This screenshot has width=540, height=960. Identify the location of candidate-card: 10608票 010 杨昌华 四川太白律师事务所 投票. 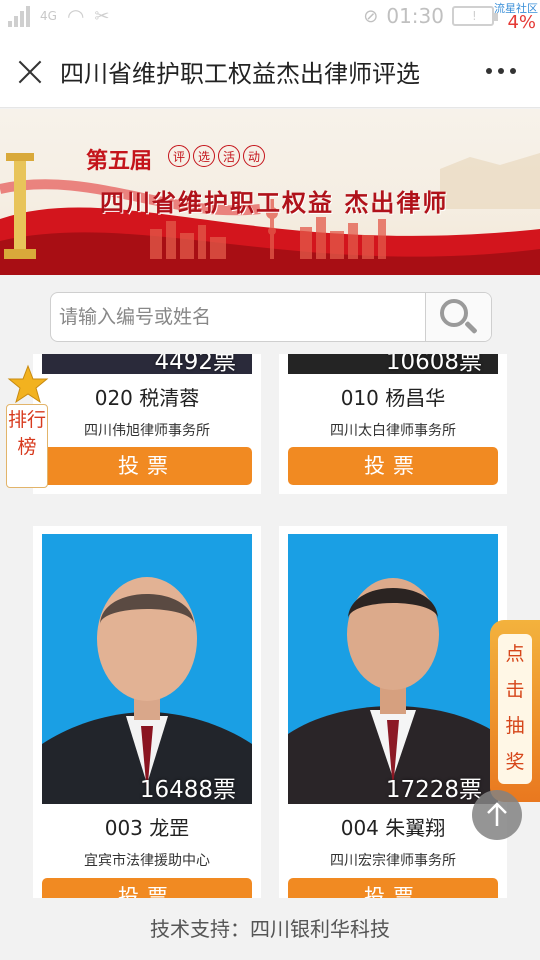
(393, 424).